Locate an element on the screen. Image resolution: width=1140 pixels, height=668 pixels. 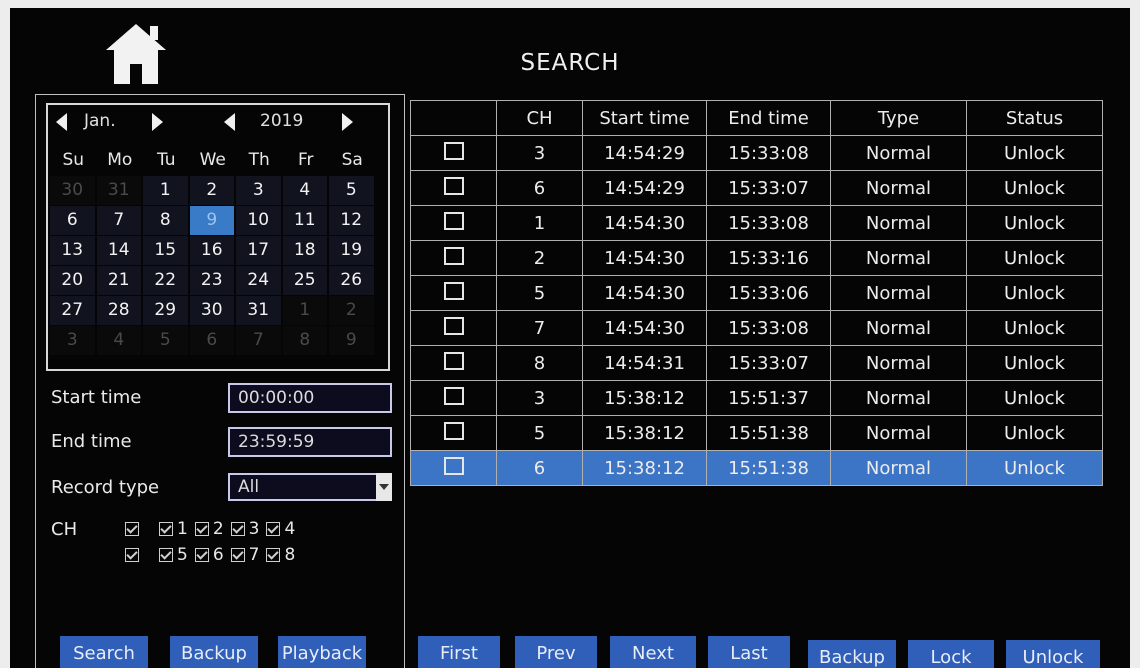
next-year-button is located at coordinates (347, 122).